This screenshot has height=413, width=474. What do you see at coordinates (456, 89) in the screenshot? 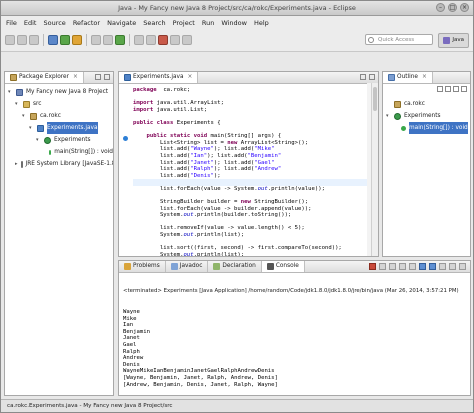
I see `hide-static-icon` at bounding box center [456, 89].